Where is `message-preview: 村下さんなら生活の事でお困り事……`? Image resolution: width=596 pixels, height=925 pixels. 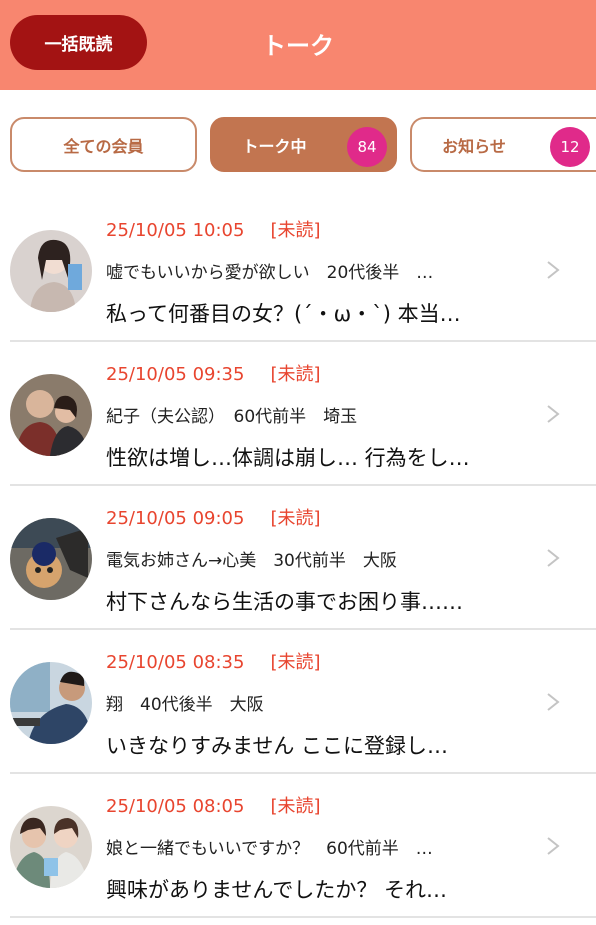
message-preview: 村下さんなら生活の事でお困り事…… is located at coordinates (284, 602).